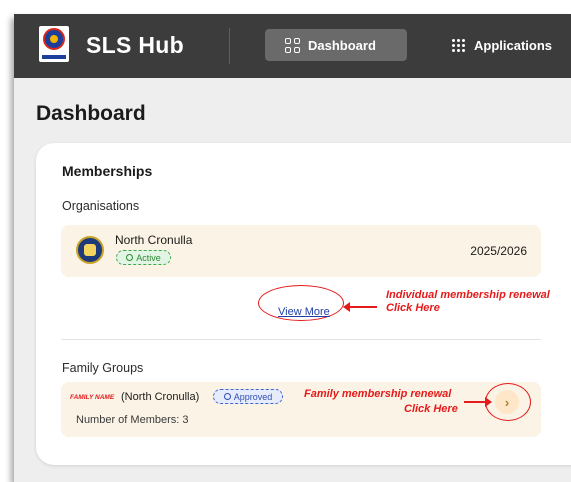 This screenshot has height=482, width=571. I want to click on family-name-tag: FAMILY NAME, so click(92, 397).